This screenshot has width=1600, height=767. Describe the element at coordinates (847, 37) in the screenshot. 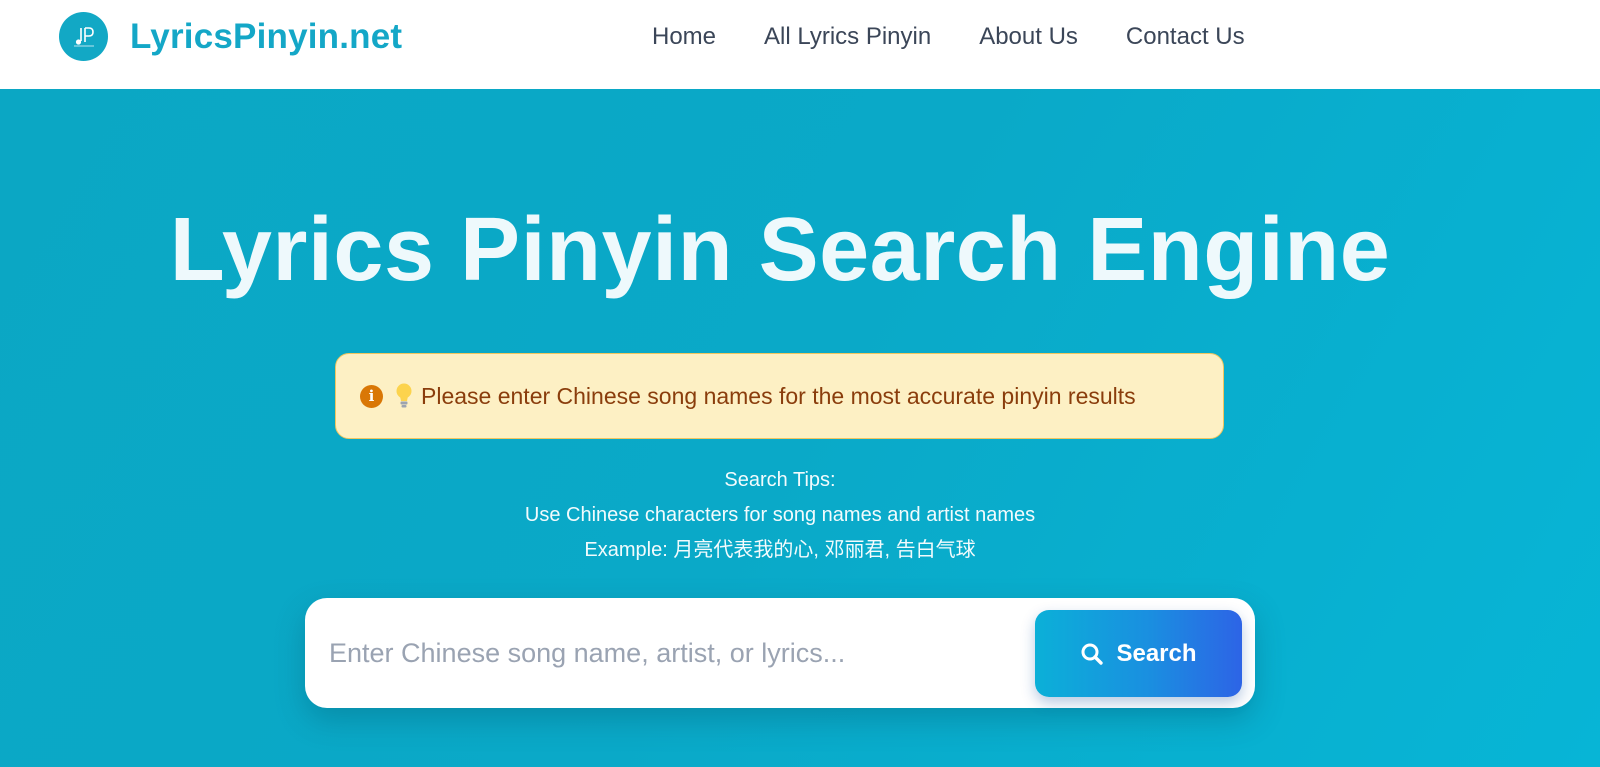

I see `nav-all-lyrics-pinyin-link: All Lyrics Pinyin` at that location.